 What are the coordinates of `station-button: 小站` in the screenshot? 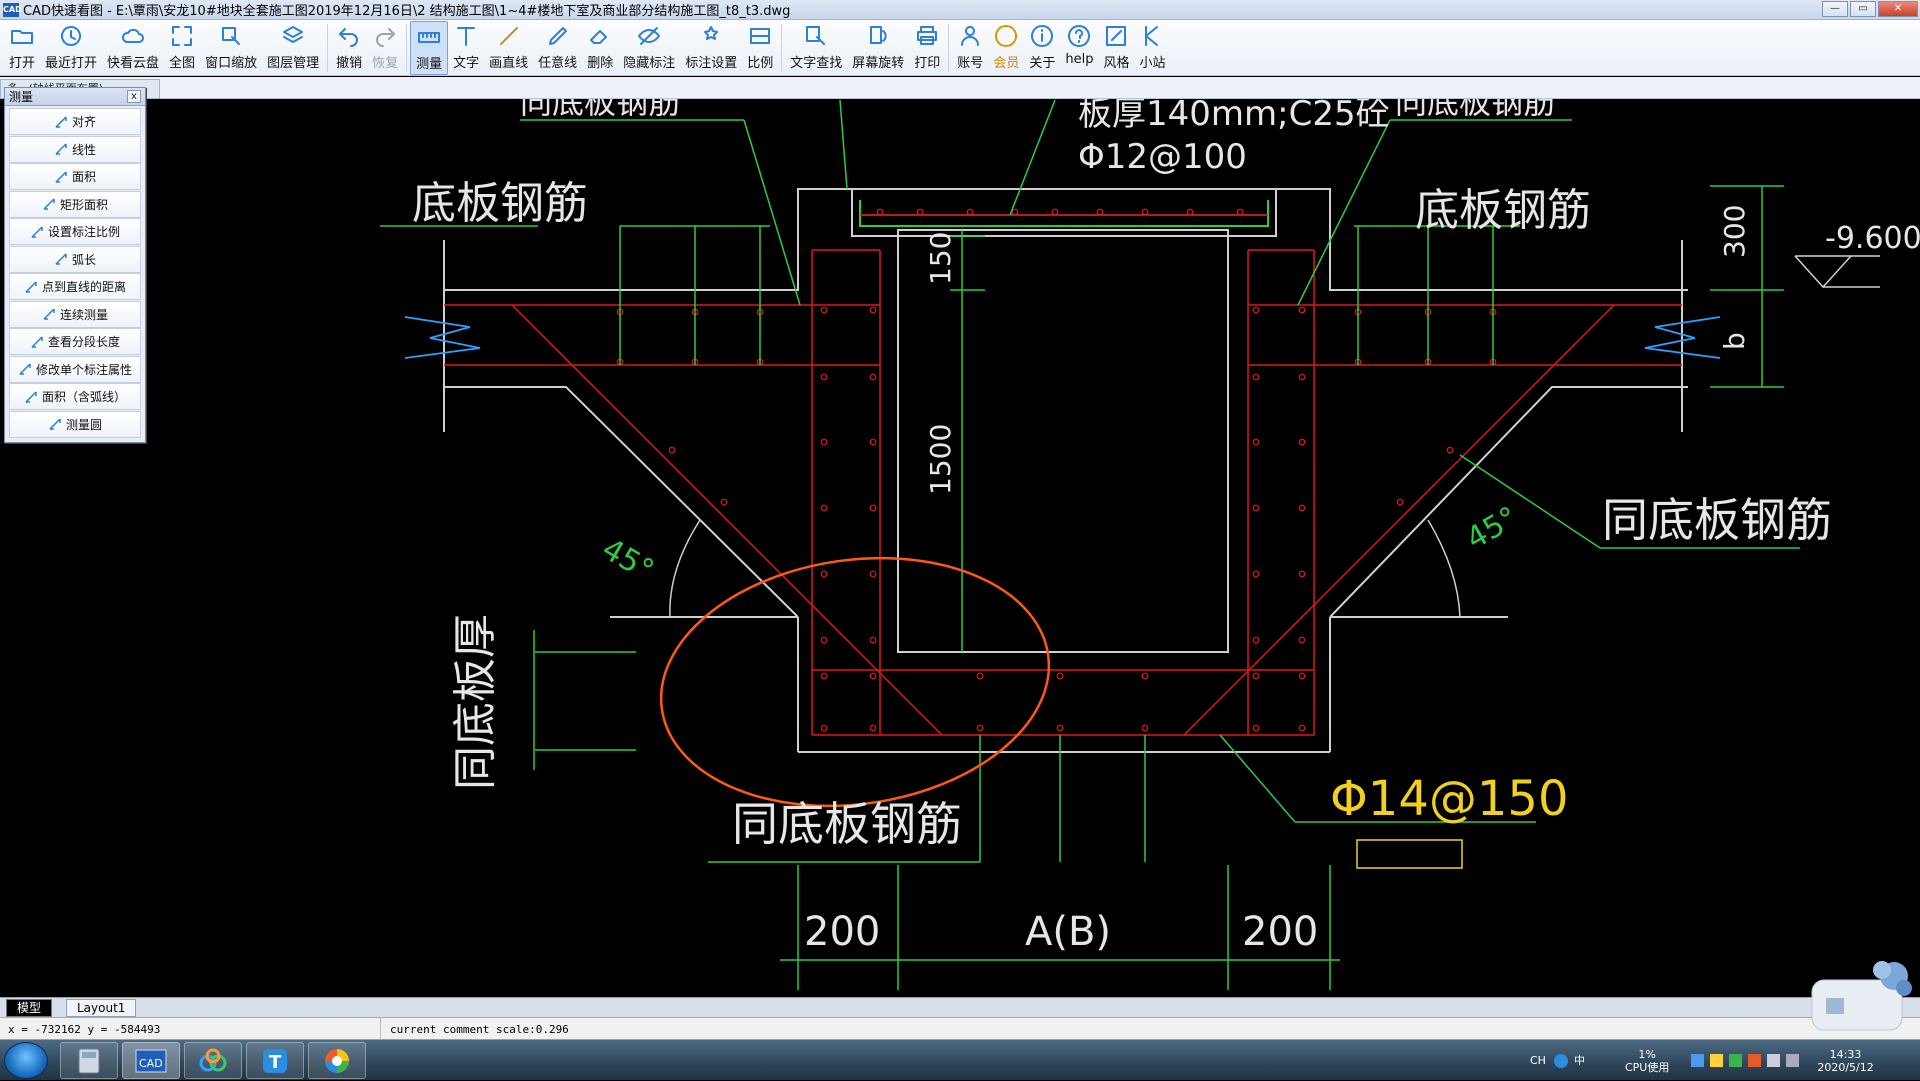 It's located at (1152, 48).